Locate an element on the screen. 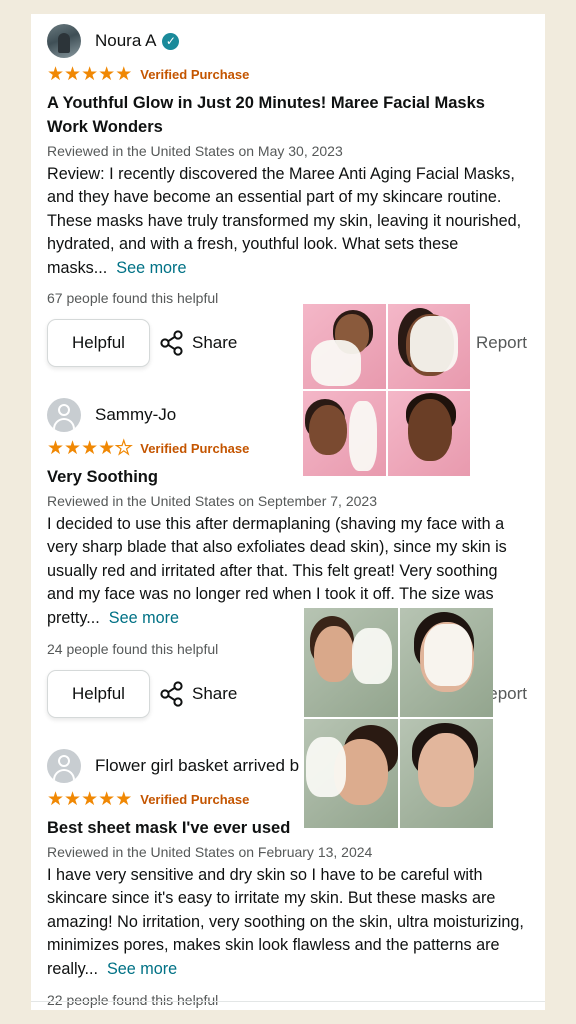  helpful-count: 22 people found this helpful is located at coordinates (133, 1000).